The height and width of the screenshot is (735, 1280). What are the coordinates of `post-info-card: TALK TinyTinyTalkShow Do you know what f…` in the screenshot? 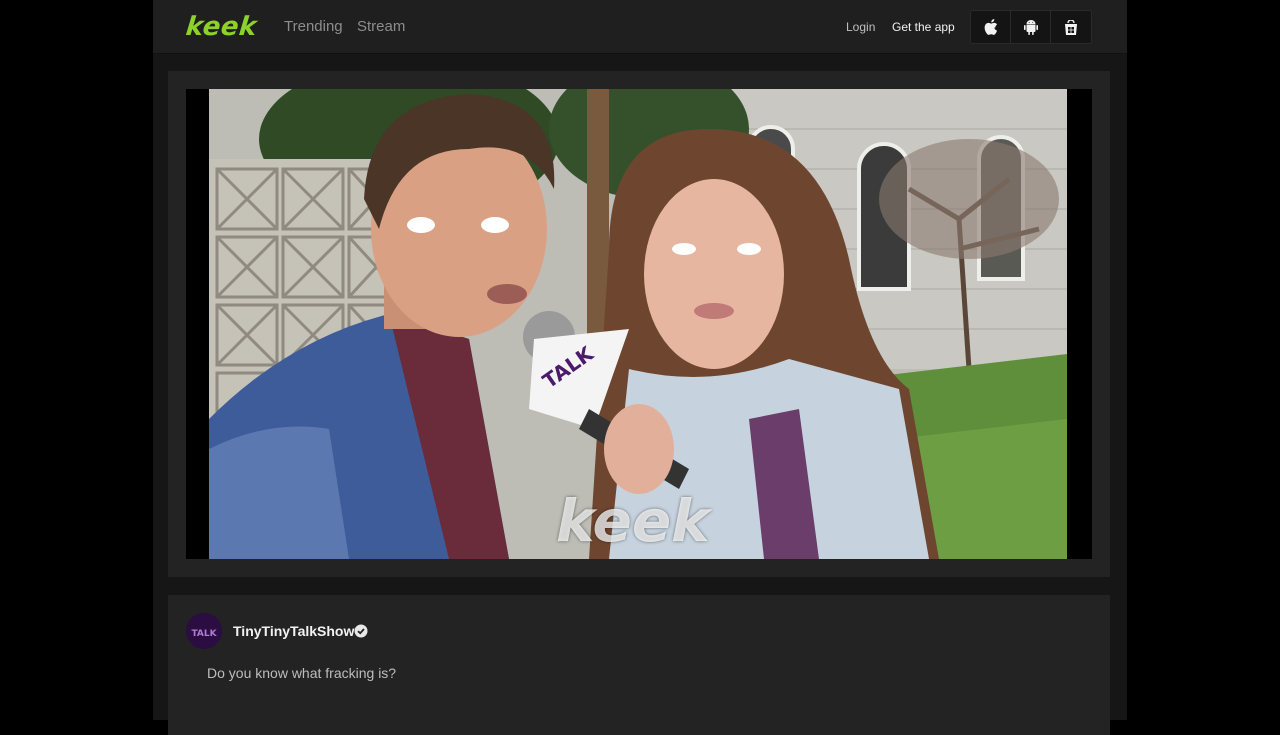 It's located at (639, 665).